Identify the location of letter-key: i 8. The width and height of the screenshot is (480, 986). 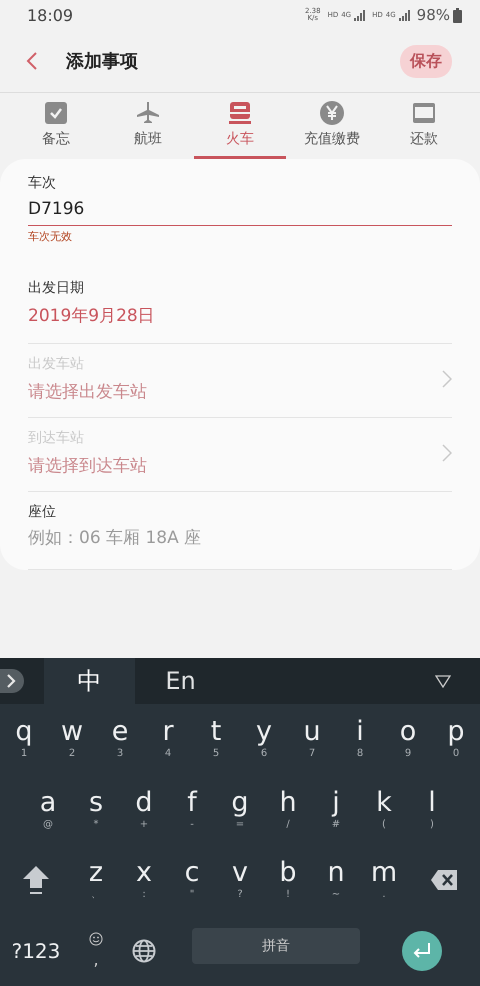
(360, 739).